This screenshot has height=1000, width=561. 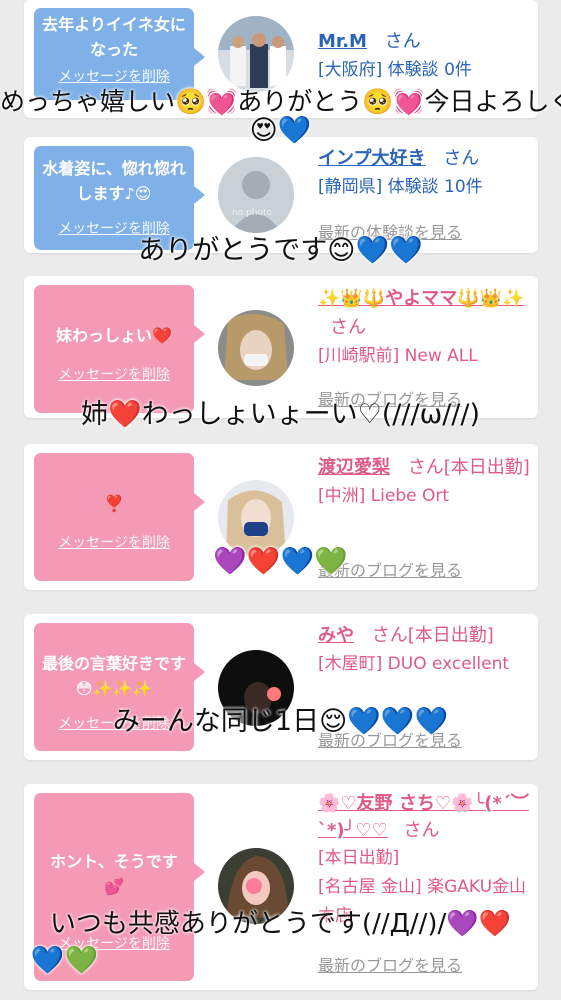 What do you see at coordinates (400, 187) in the screenshot?
I see `user-location: [静岡県] 体験談 10件` at bounding box center [400, 187].